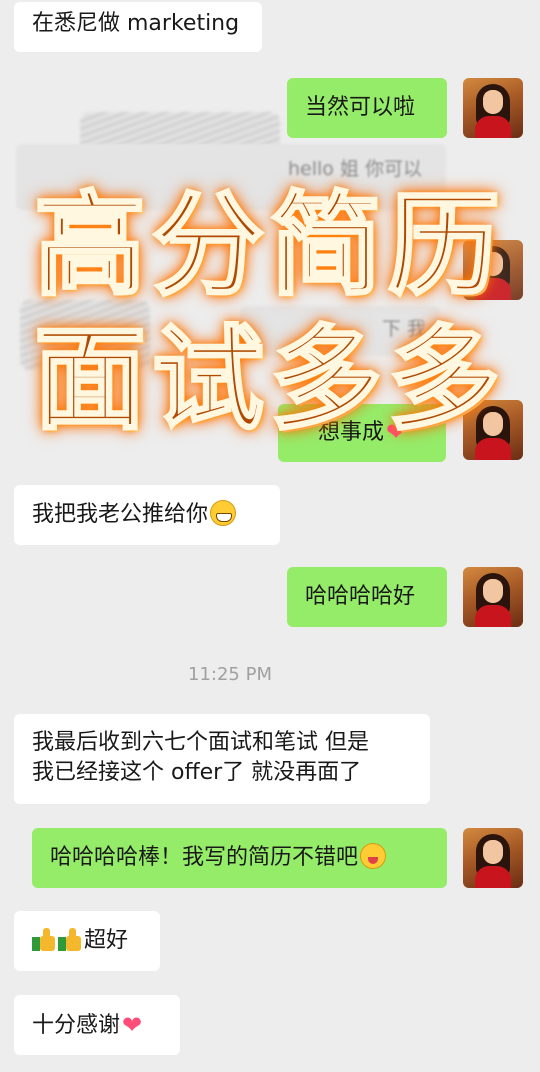  Describe the element at coordinates (373, 856) in the screenshot. I see `winking-tongue-emoji-icon` at that location.